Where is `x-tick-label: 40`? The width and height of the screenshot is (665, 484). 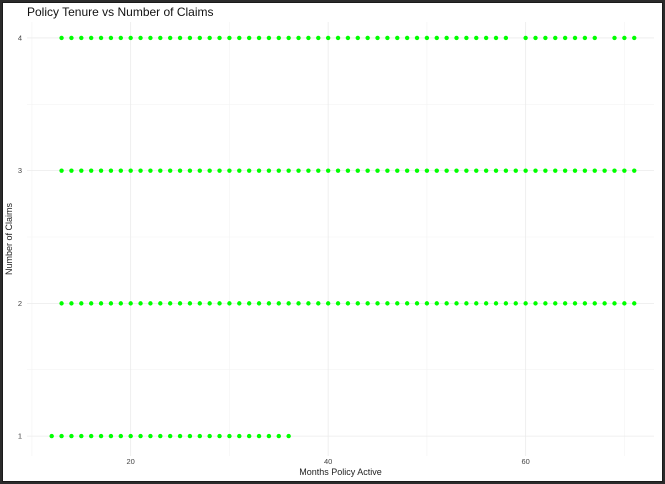
x-tick-label: 40 is located at coordinates (328, 461).